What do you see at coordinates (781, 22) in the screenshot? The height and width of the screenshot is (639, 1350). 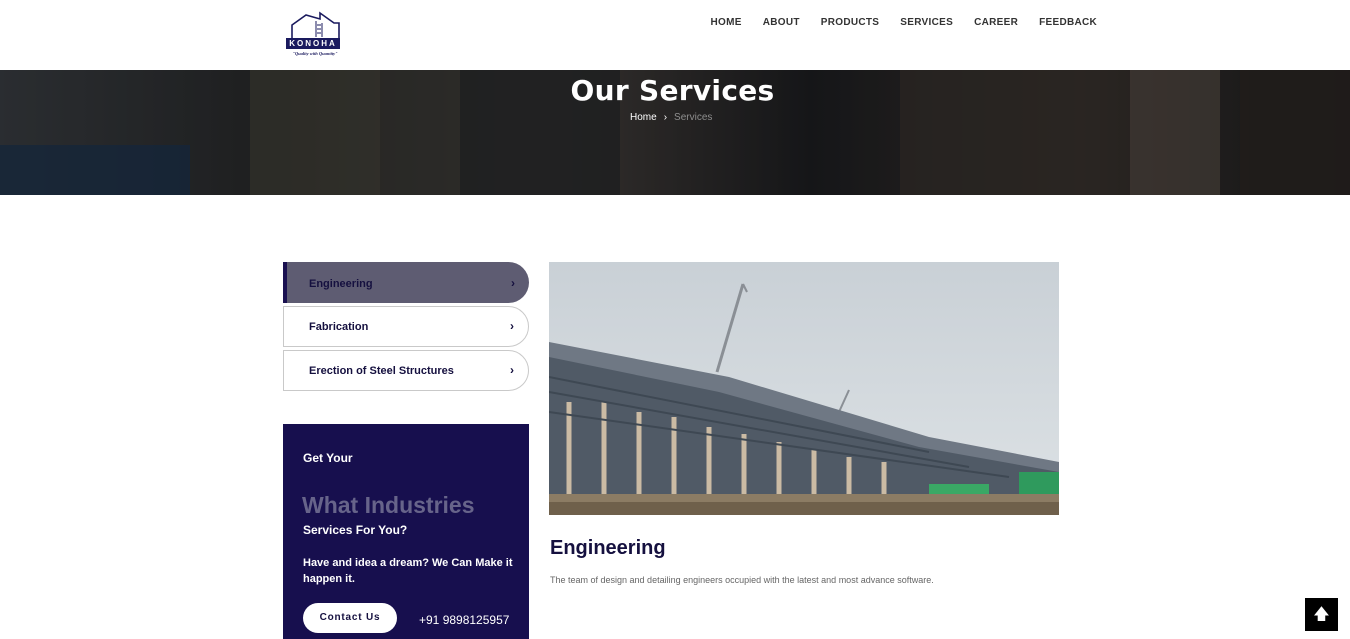 I see `nav-about: ABOUT` at bounding box center [781, 22].